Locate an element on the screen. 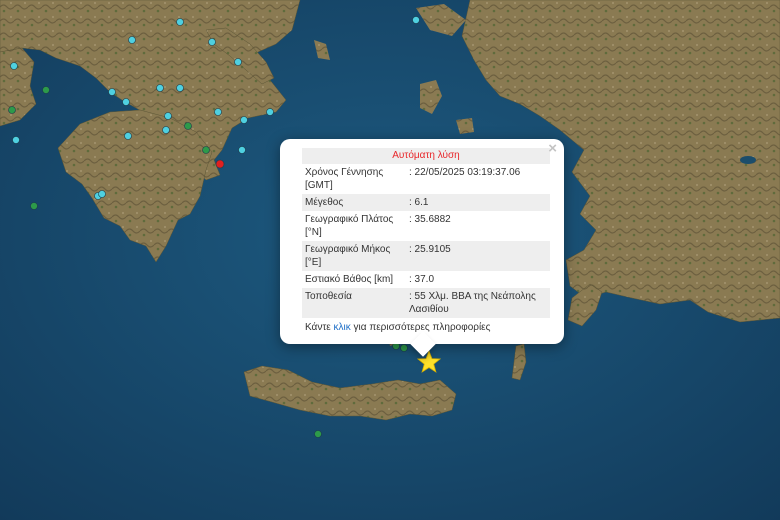 Image resolution: width=780 pixels, height=520 pixels. info-label: Χρόνος Γέννησης [GMT] is located at coordinates (344, 179).